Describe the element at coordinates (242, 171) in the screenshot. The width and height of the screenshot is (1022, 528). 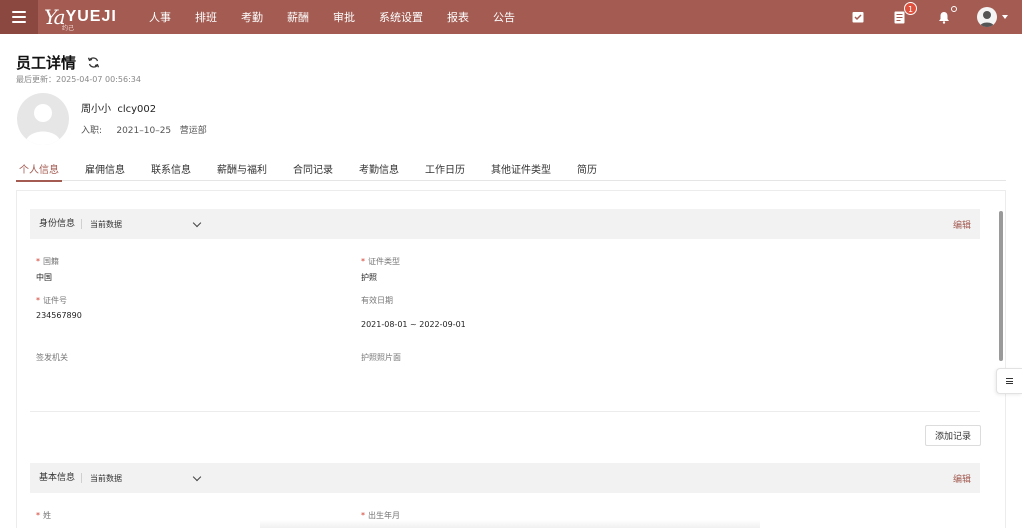
I see `tab-compensation: 薪酬与福利` at that location.